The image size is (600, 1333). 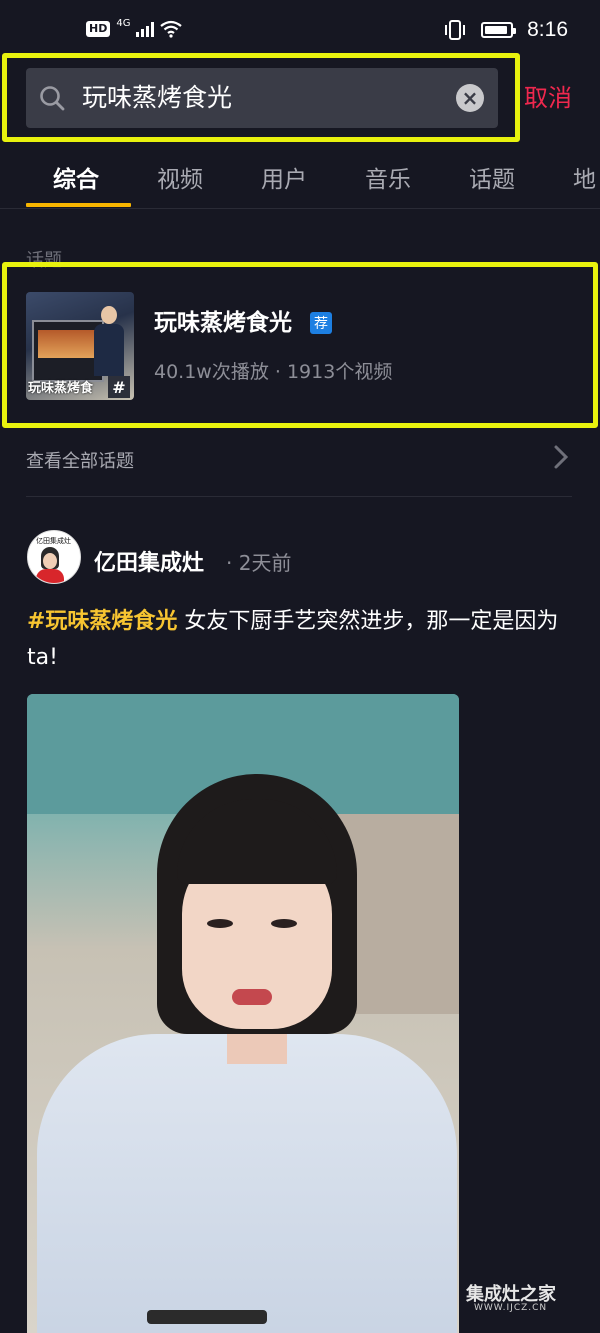 I want to click on tab-videos: 视频, so click(x=180, y=177).